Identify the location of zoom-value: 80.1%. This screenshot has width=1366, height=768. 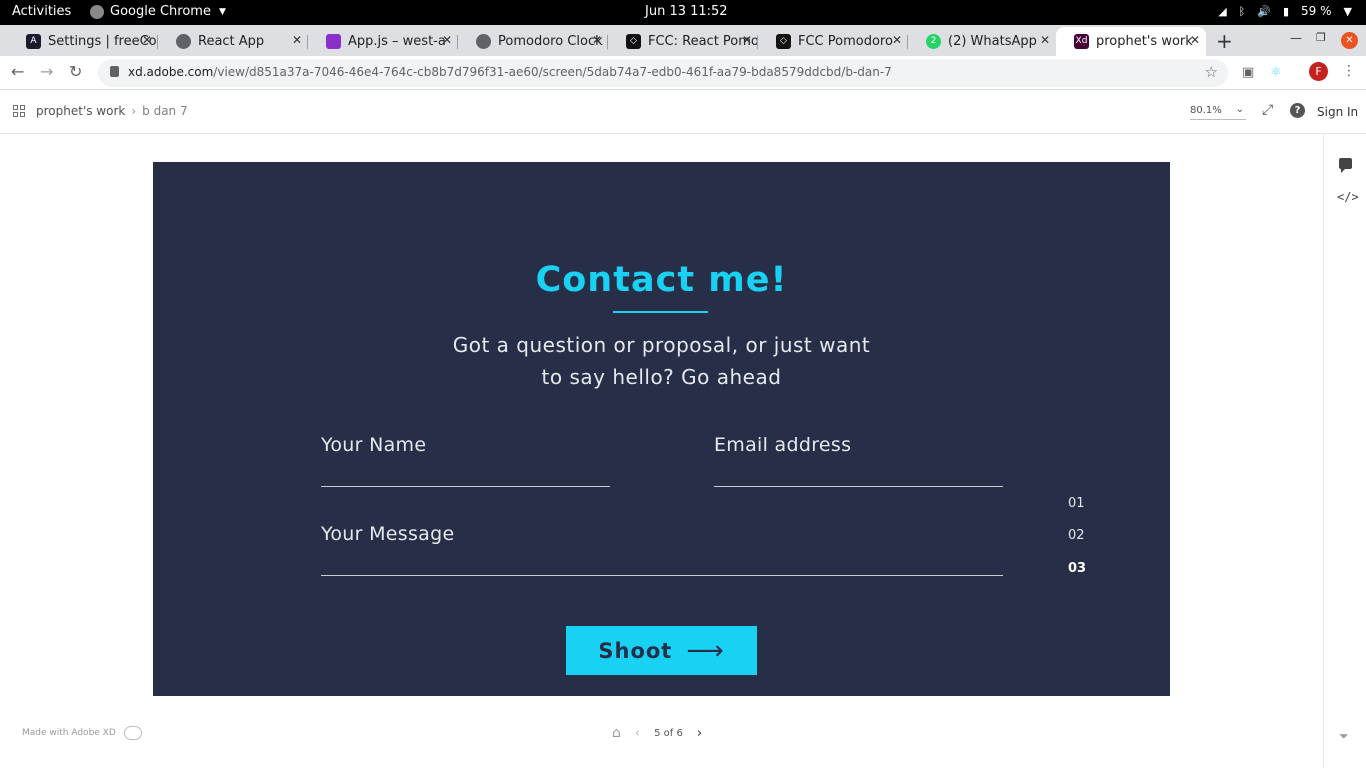
(1206, 110).